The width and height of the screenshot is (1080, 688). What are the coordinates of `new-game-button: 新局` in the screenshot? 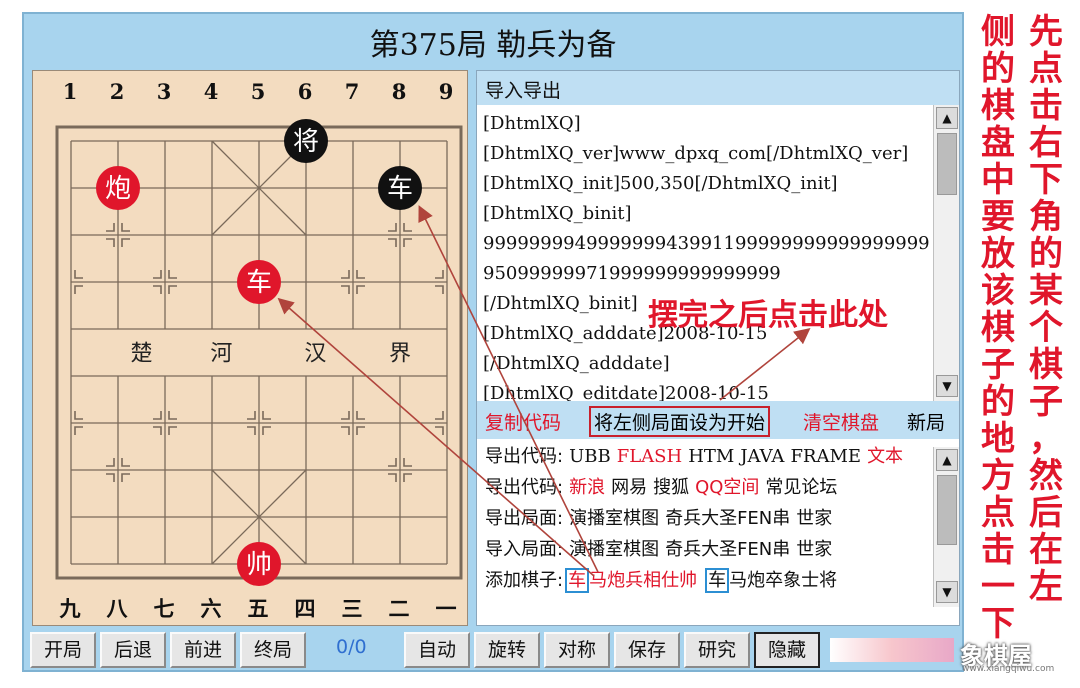 It's located at (926, 421).